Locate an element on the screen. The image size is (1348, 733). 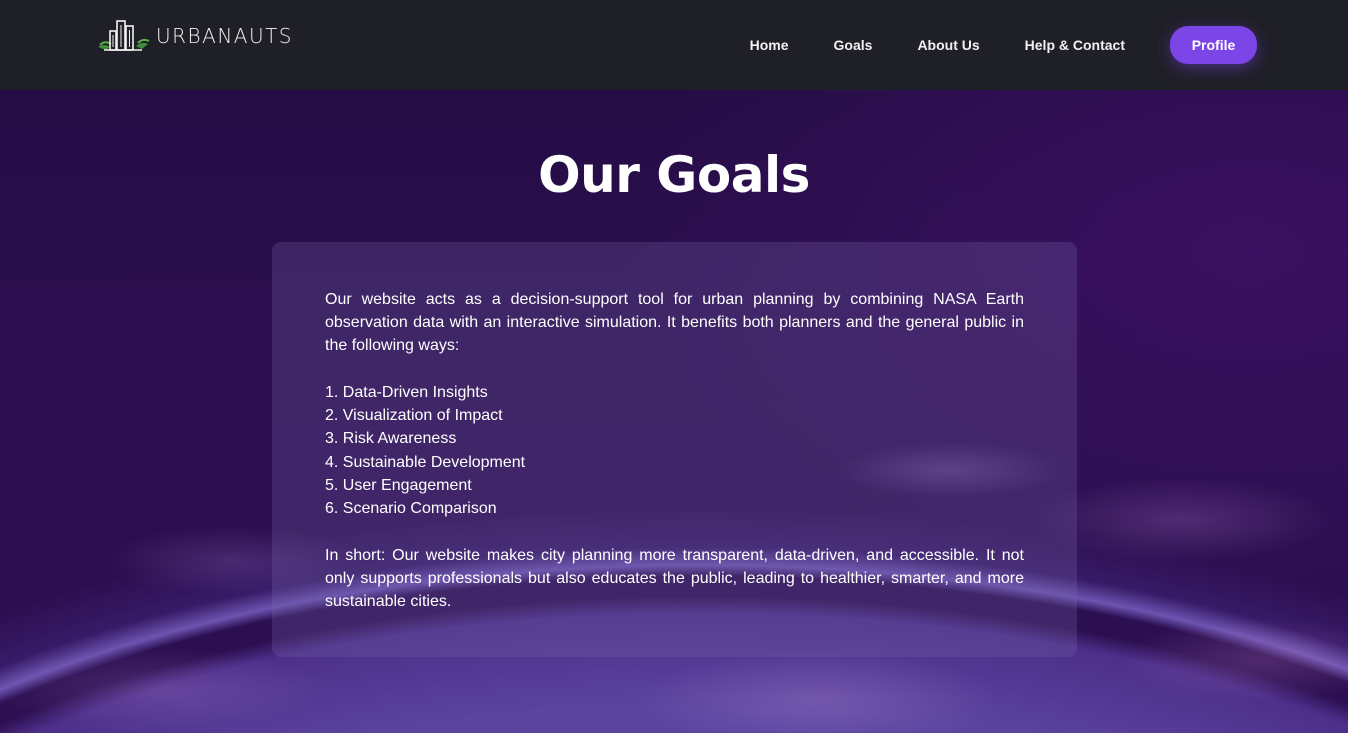
profile-button: Profile is located at coordinates (1213, 45).